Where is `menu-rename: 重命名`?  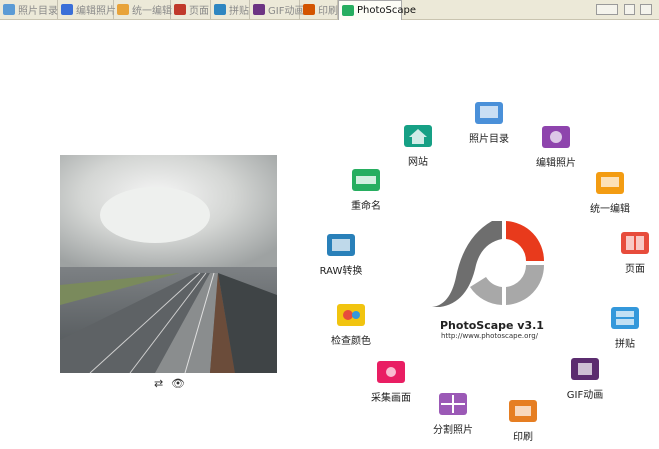 menu-rename: 重命名 is located at coordinates (366, 188).